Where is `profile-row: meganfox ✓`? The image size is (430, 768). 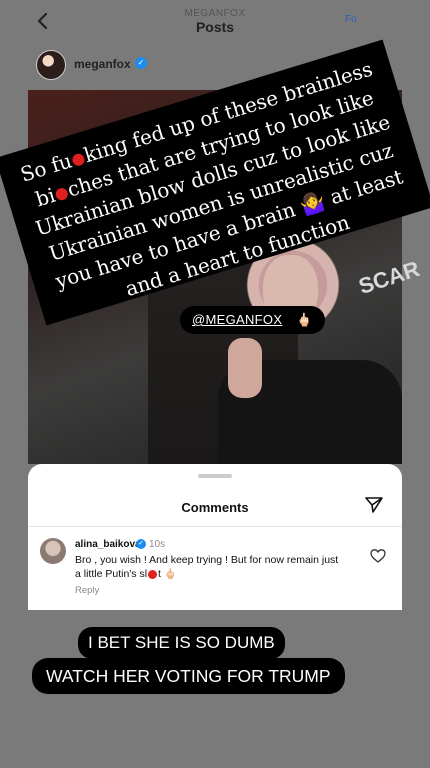 profile-row: meganfox ✓ is located at coordinates (116, 65).